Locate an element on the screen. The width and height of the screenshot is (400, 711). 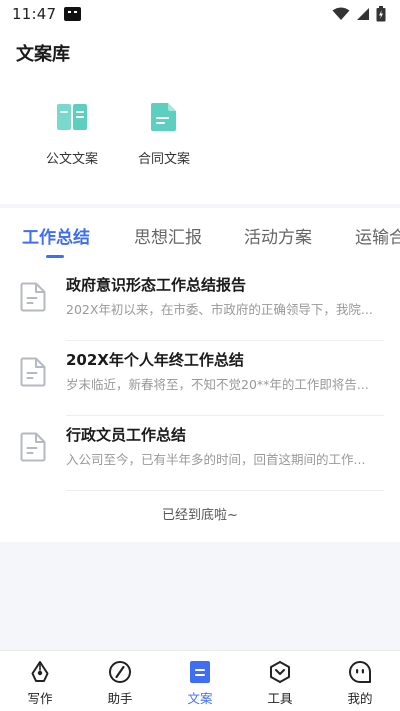
nav-item-write: 写作 is located at coordinates (40, 681).